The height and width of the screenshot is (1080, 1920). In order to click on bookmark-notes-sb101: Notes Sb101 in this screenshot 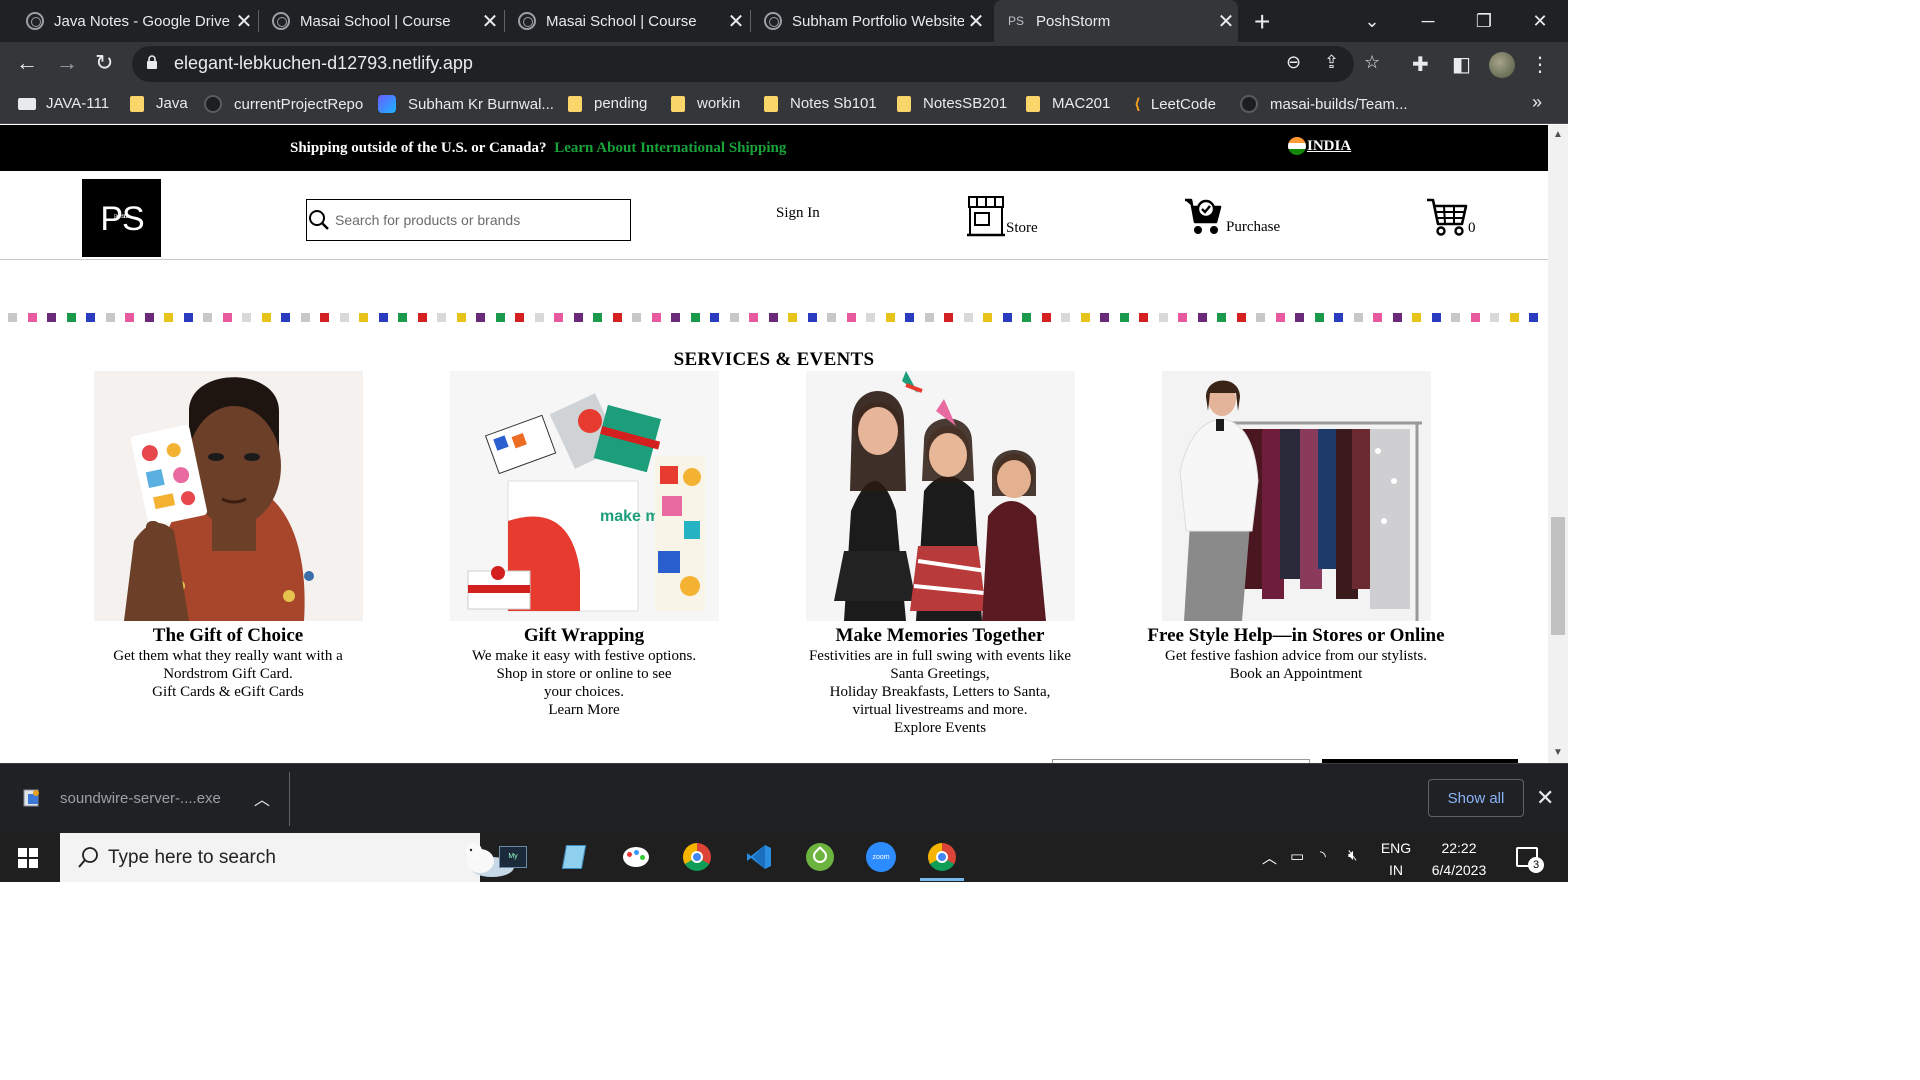, I will do `click(820, 103)`.